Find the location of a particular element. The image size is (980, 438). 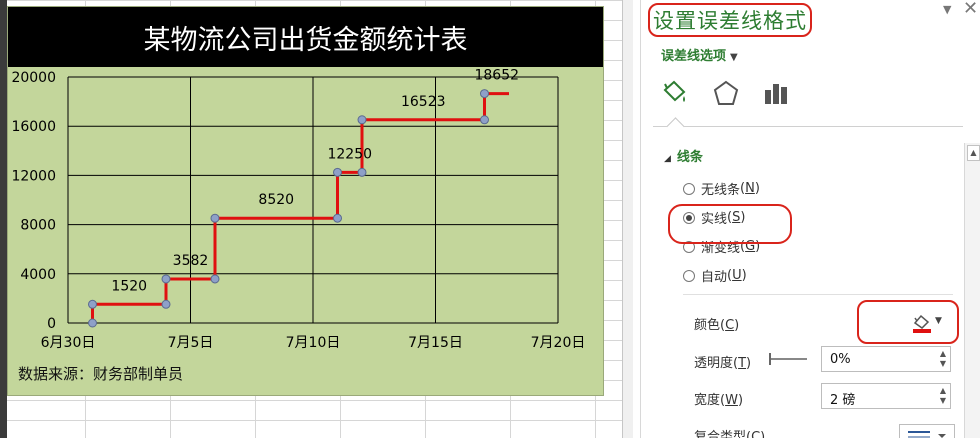

radio-no-line: 无线条(N) is located at coordinates (721, 188).